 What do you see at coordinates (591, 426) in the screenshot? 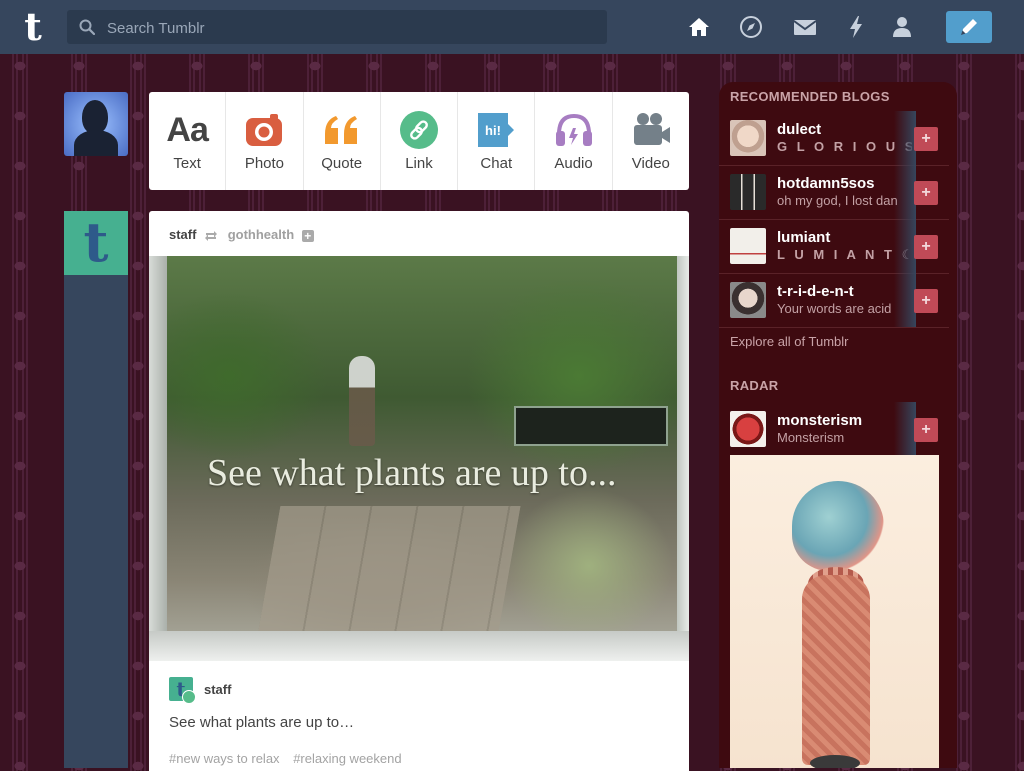
I see `photo-bench-detail` at bounding box center [591, 426].